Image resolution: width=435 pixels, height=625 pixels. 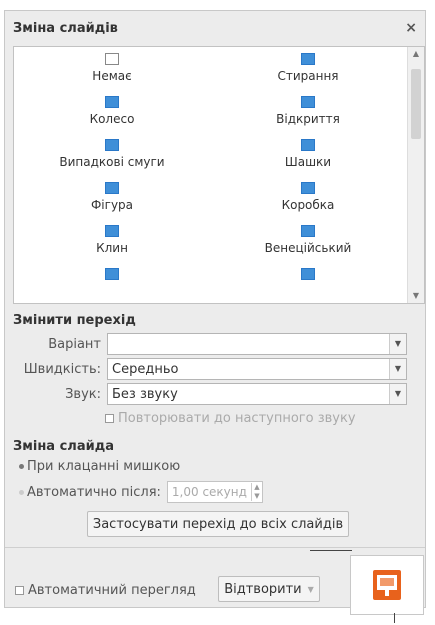 What do you see at coordinates (112, 274) in the screenshot?
I see `more-1-transition-icon` at bounding box center [112, 274].